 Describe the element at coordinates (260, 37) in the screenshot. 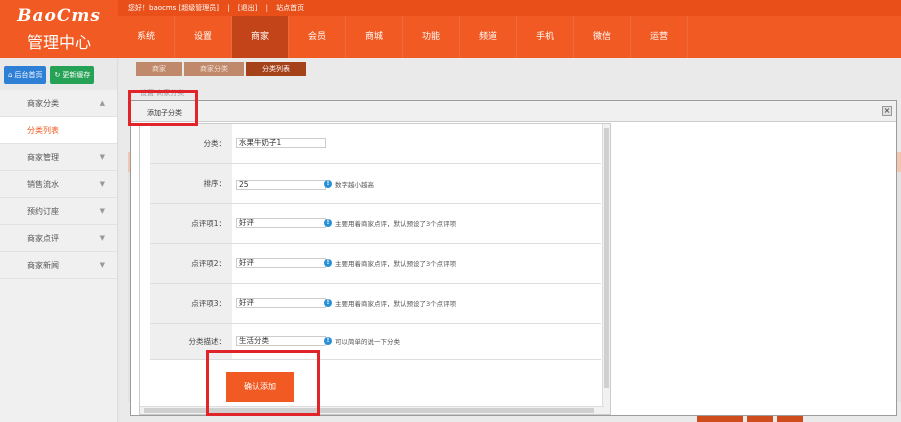

I see `nav-merchant: 商家` at that location.